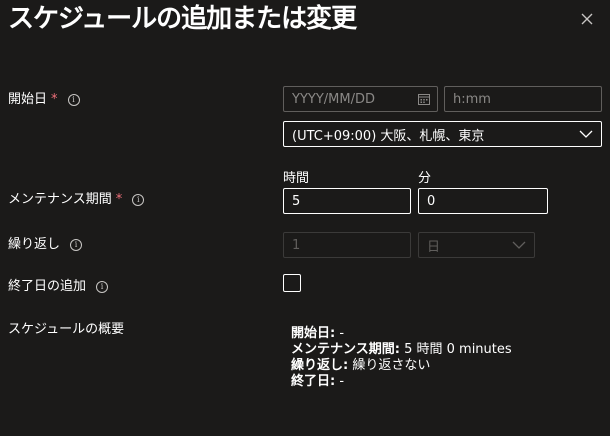  Describe the element at coordinates (320, 365) in the screenshot. I see `summary-repeat-key: 繰り返し:` at that location.